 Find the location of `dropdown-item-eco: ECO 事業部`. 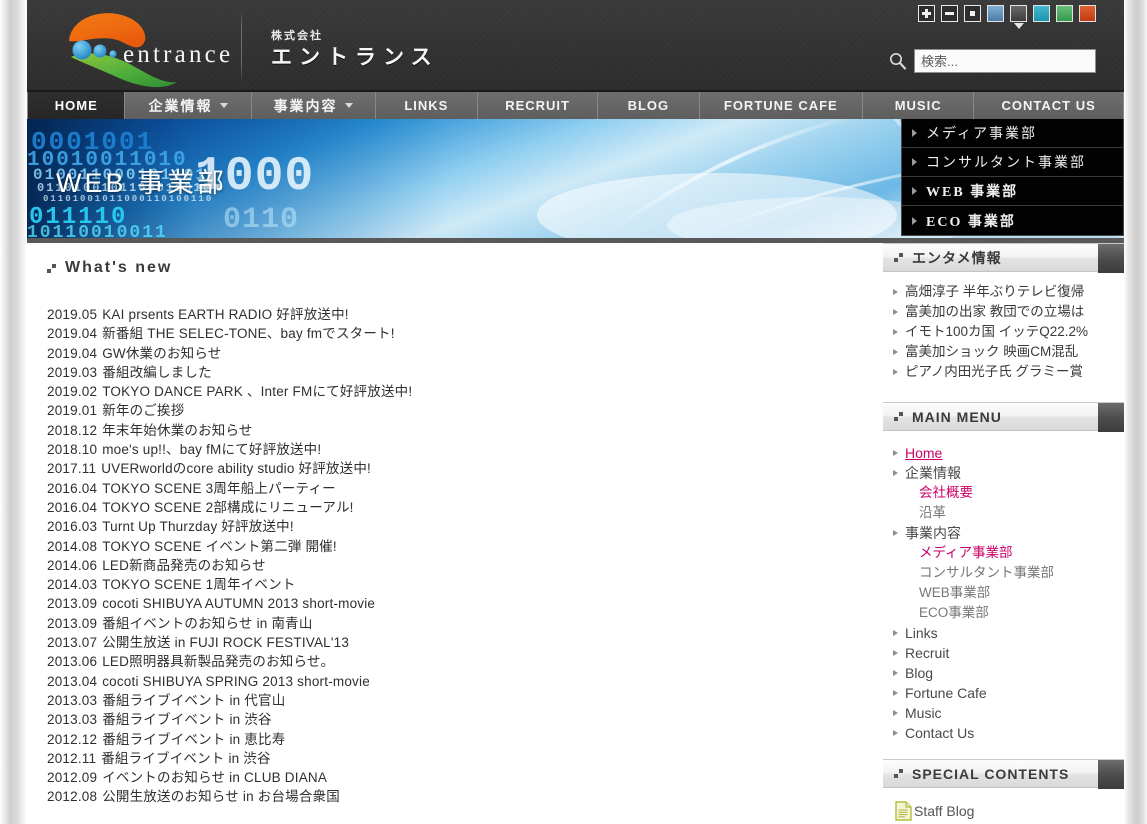

dropdown-item-eco: ECO 事業部 is located at coordinates (1012, 220).